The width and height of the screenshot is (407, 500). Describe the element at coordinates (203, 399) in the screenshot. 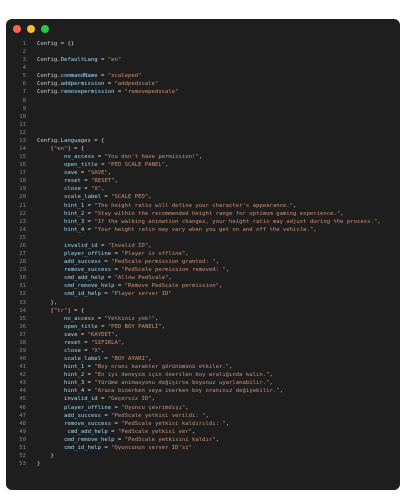

I see `code-line: 45 invalid_id = "Geçersiz ID",` at that location.